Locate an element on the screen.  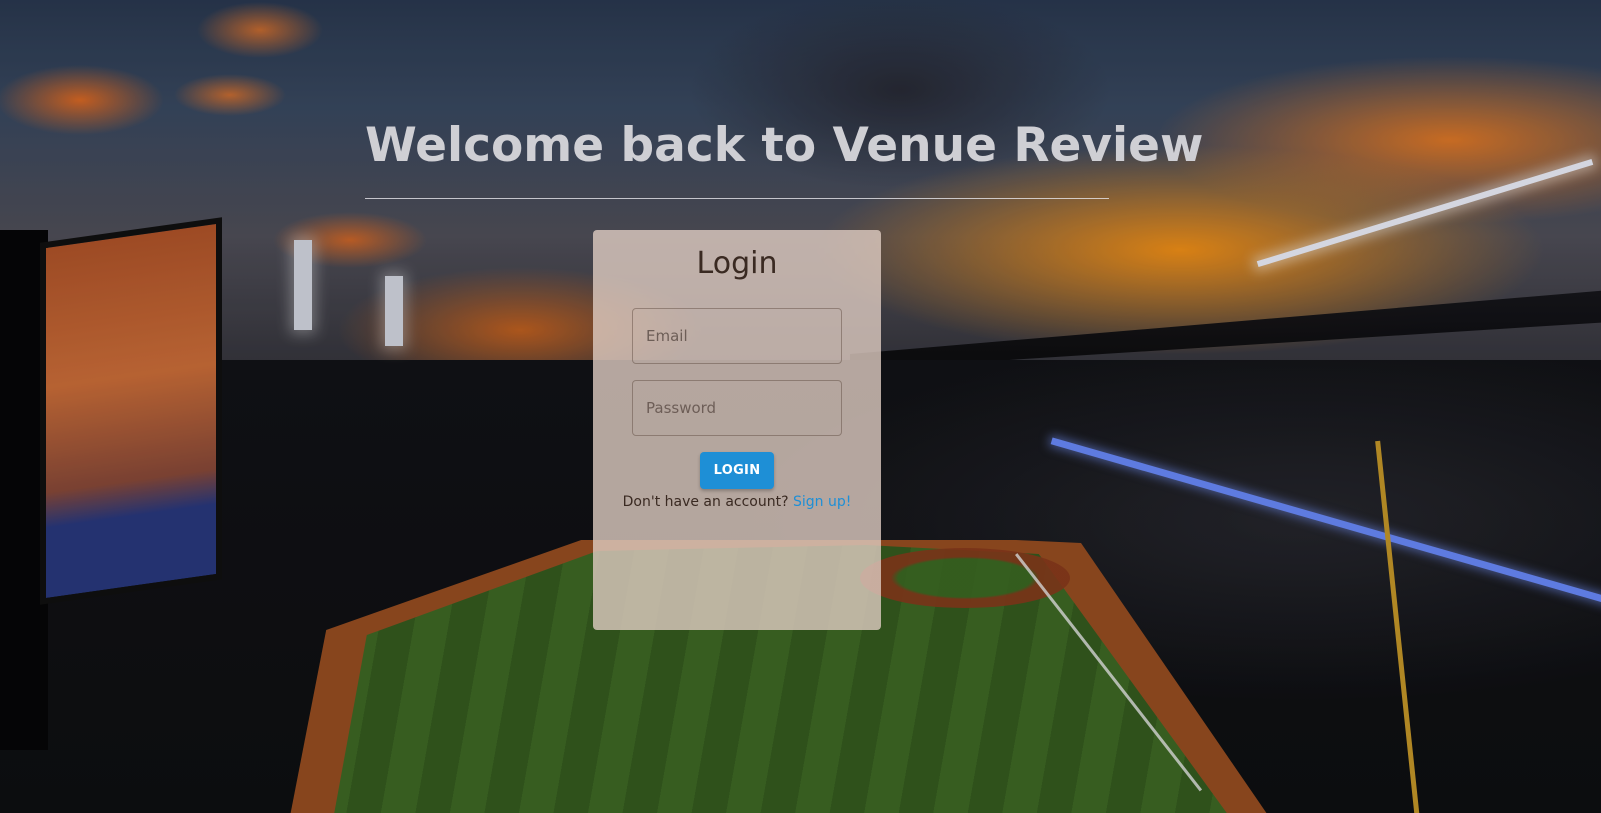
login-button: LOGIN is located at coordinates (737, 470).